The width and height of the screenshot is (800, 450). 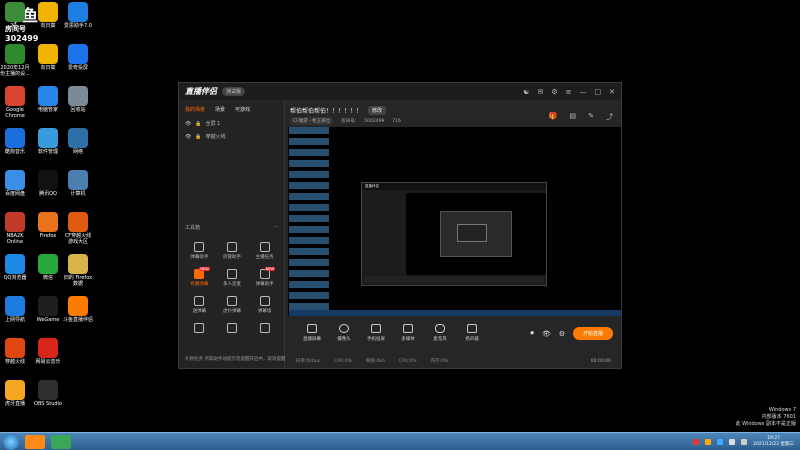 I want to click on mail-icon: ✉, so click(x=540, y=92).